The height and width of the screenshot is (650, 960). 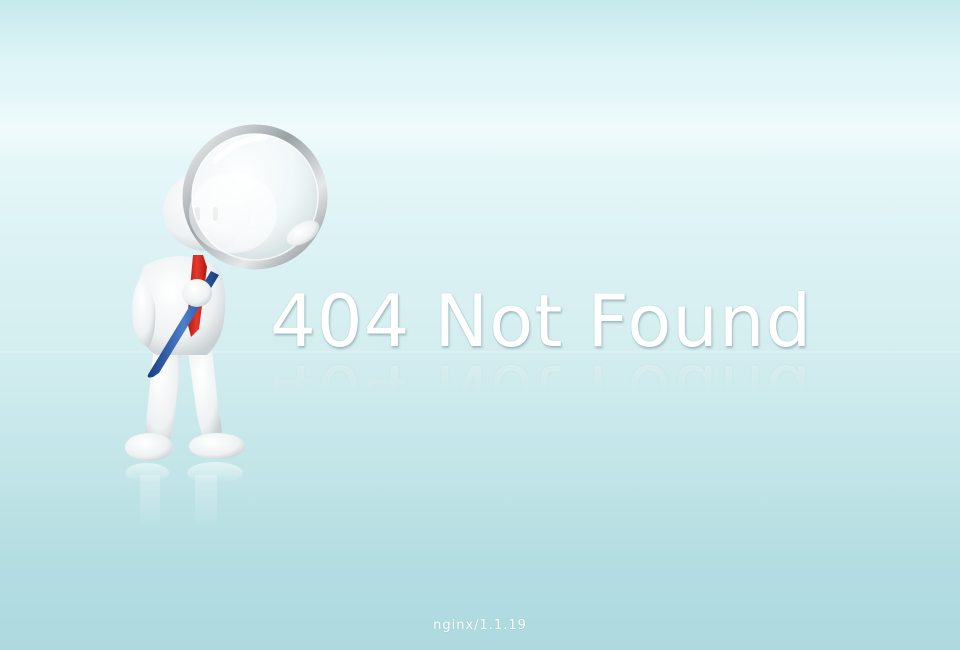 What do you see at coordinates (480, 625) in the screenshot?
I see `server-signature: nginx/1.1.19` at bounding box center [480, 625].